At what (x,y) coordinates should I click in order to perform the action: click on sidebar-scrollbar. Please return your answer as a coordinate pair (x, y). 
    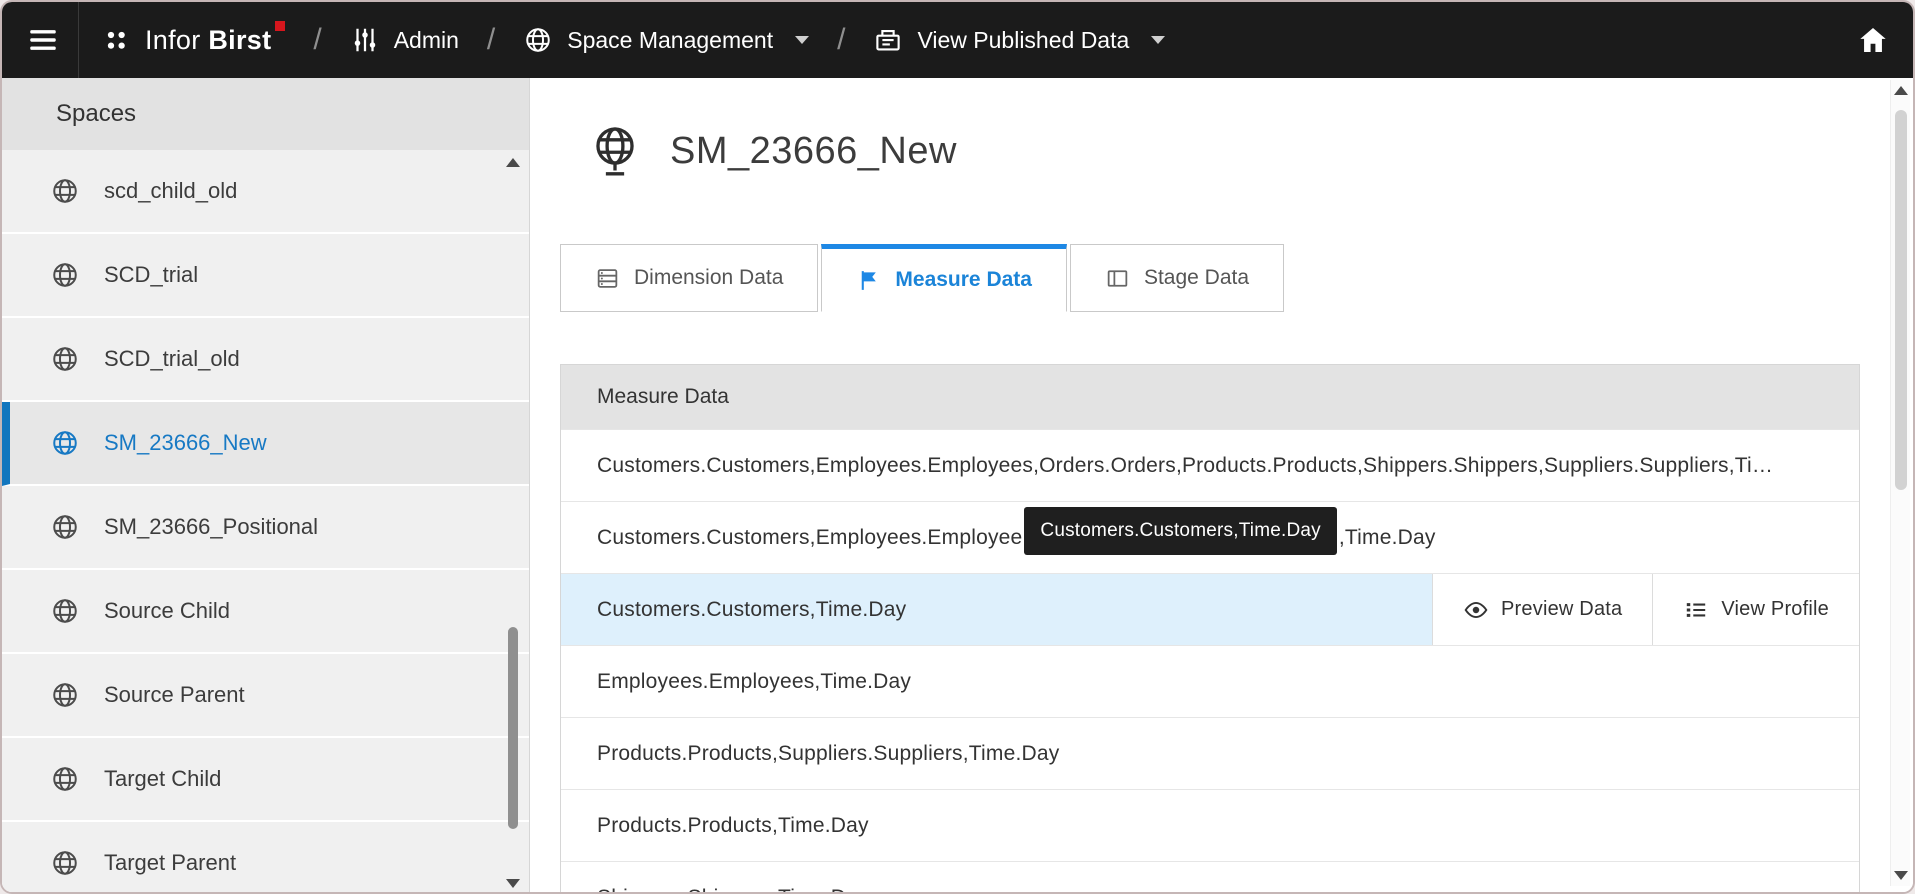
    Looking at the image, I should click on (513, 521).